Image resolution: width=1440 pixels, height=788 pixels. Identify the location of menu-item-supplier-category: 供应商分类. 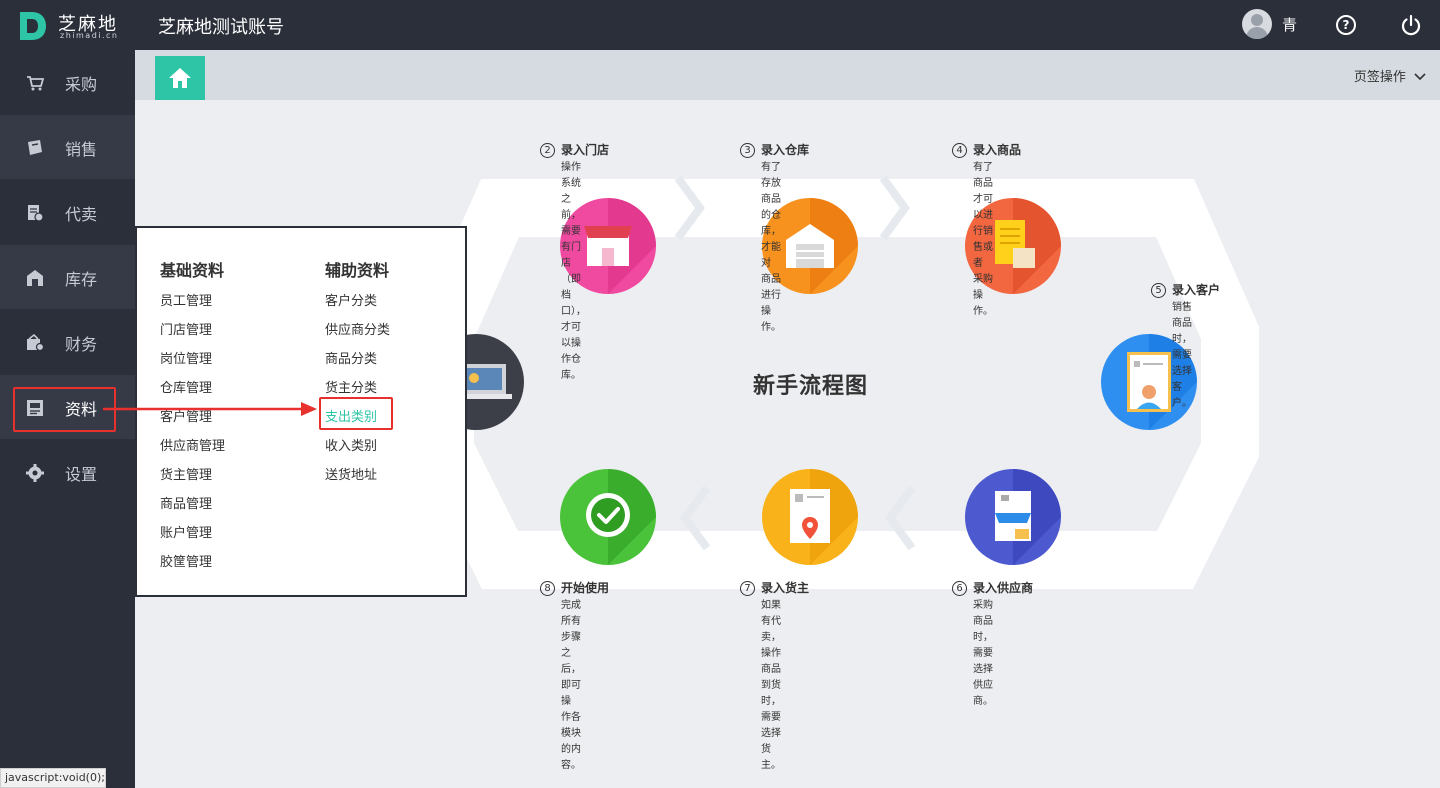
(357, 328).